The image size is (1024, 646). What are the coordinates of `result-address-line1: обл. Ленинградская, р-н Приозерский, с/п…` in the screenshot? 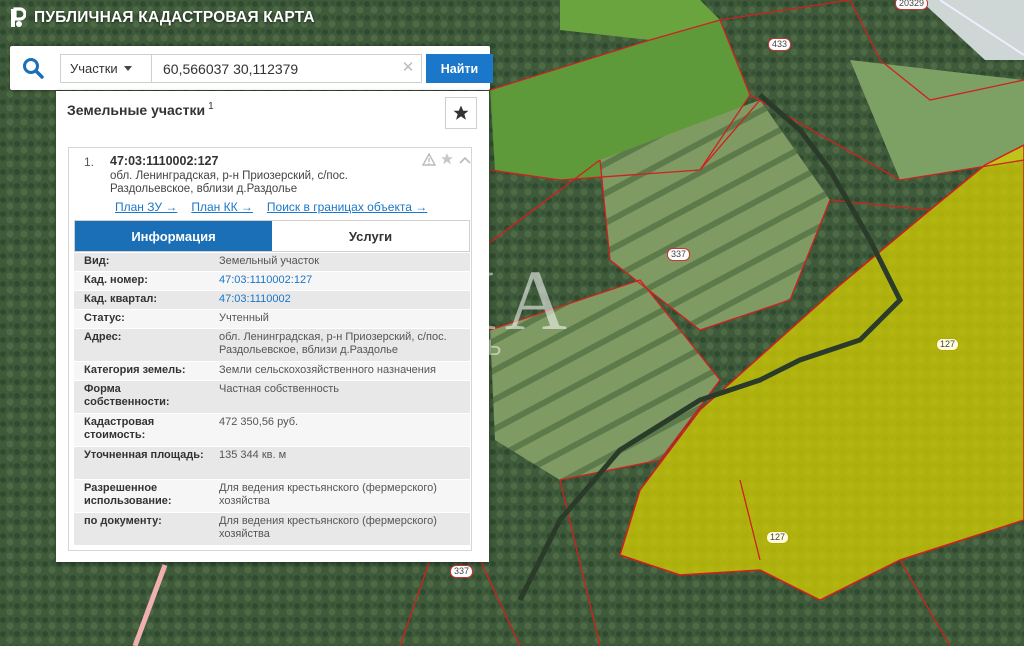 It's located at (229, 176).